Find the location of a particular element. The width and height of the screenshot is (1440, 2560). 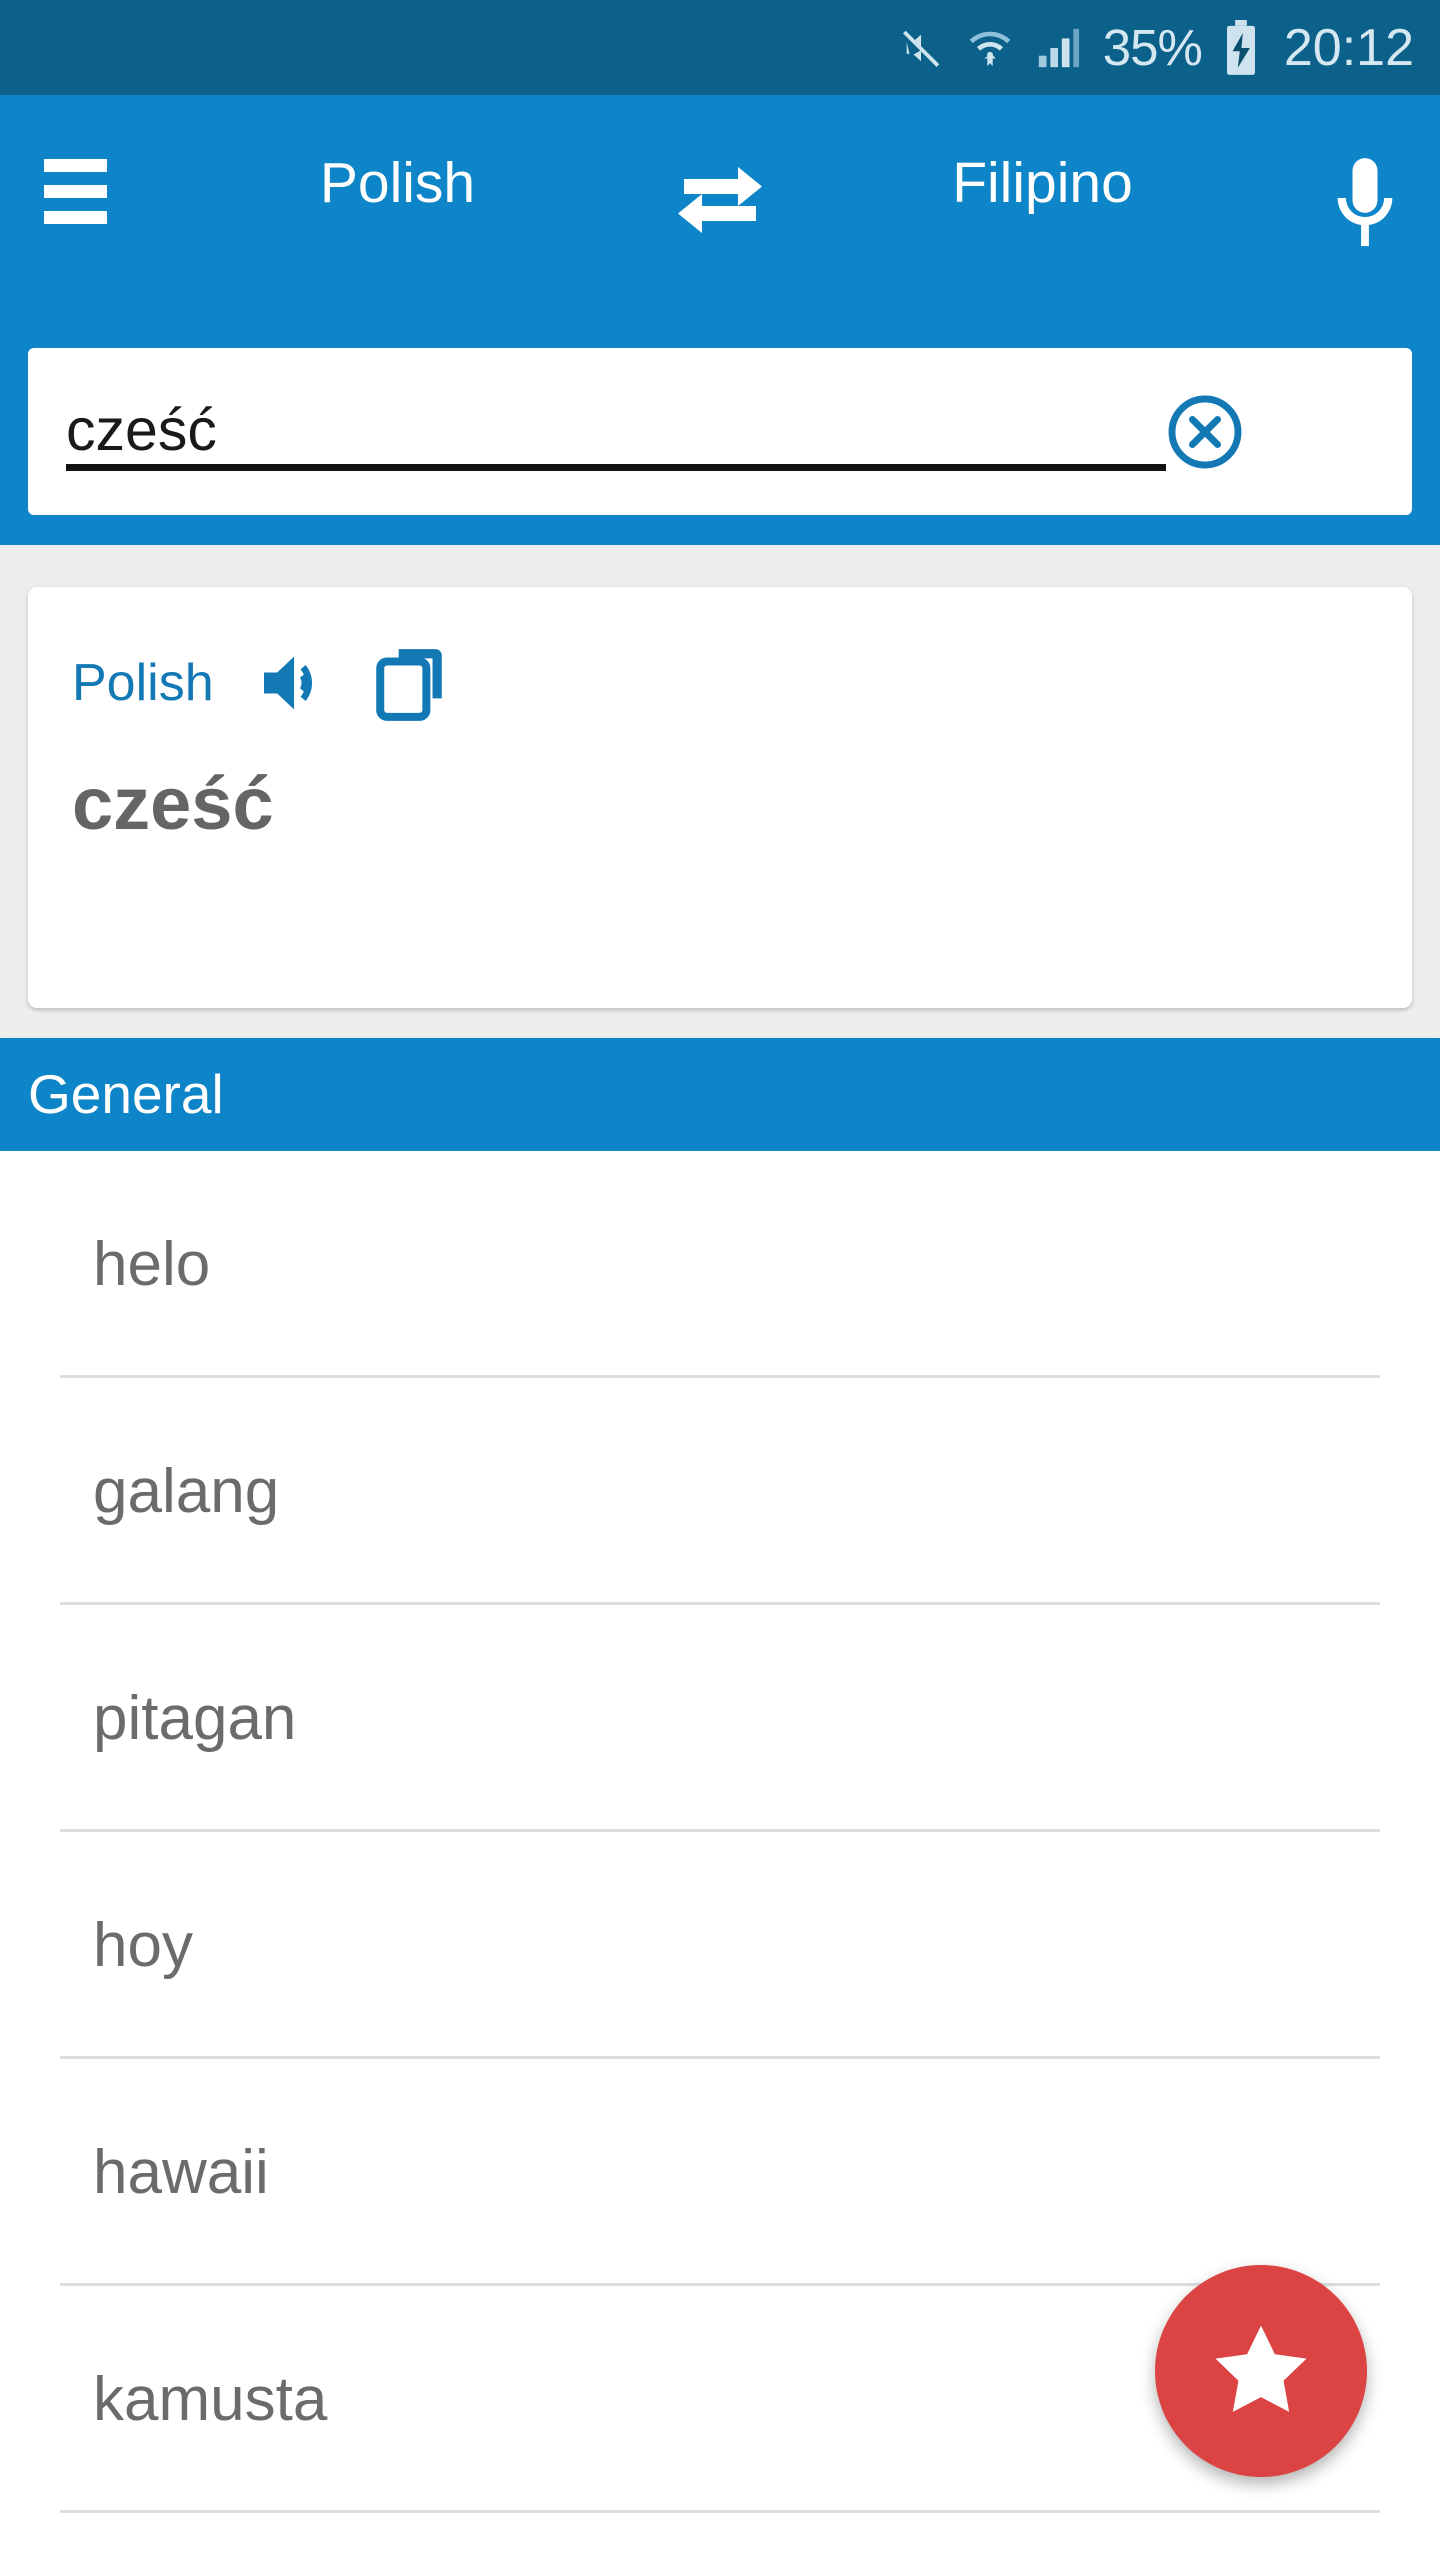

list-item: helo is located at coordinates (720, 1264).